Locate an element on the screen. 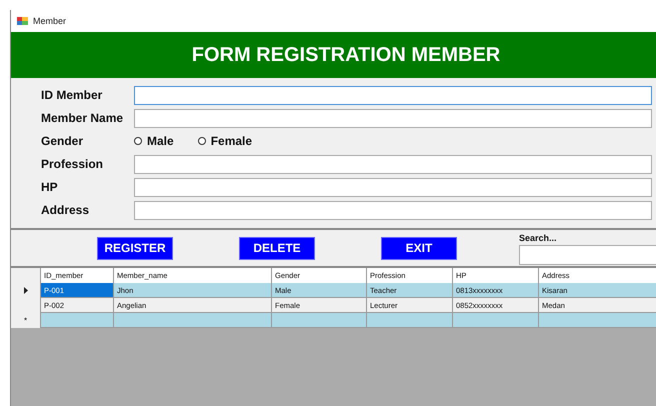 This screenshot has height=406, width=656. action-button: REGISTER is located at coordinates (135, 248).